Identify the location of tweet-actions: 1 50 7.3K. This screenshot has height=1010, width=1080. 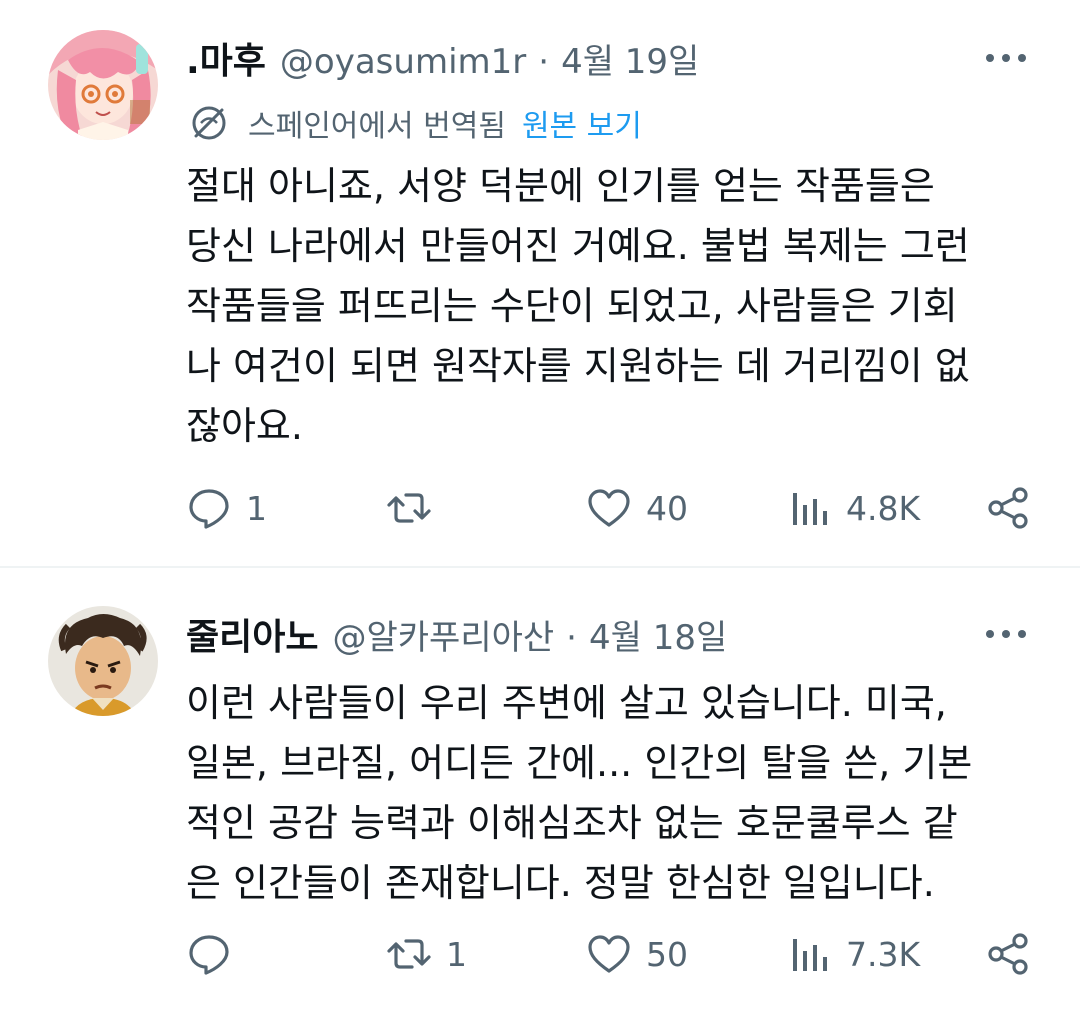
(616, 954).